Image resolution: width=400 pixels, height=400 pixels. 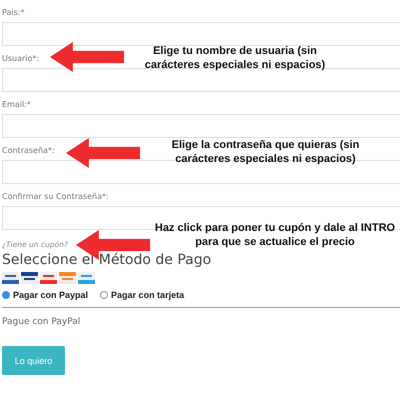 What do you see at coordinates (275, 235) in the screenshot?
I see `annotation-text: Haz click para poner tu cupón y dale al INTRO para que se actualice el precio` at bounding box center [275, 235].